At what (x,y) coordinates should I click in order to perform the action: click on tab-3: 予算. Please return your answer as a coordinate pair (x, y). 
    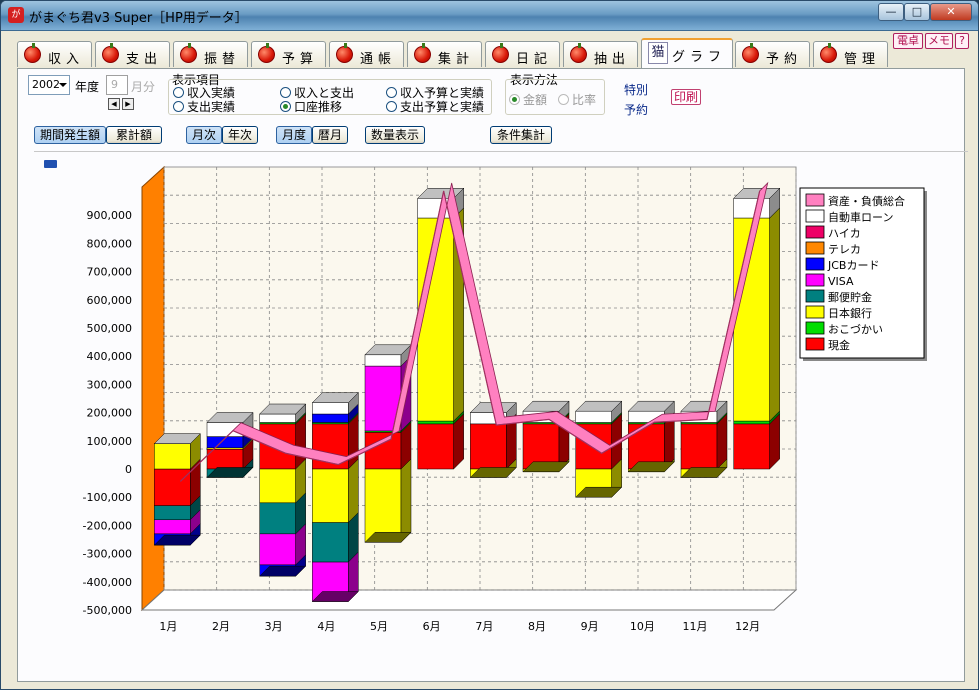
    Looking at the image, I should click on (288, 54).